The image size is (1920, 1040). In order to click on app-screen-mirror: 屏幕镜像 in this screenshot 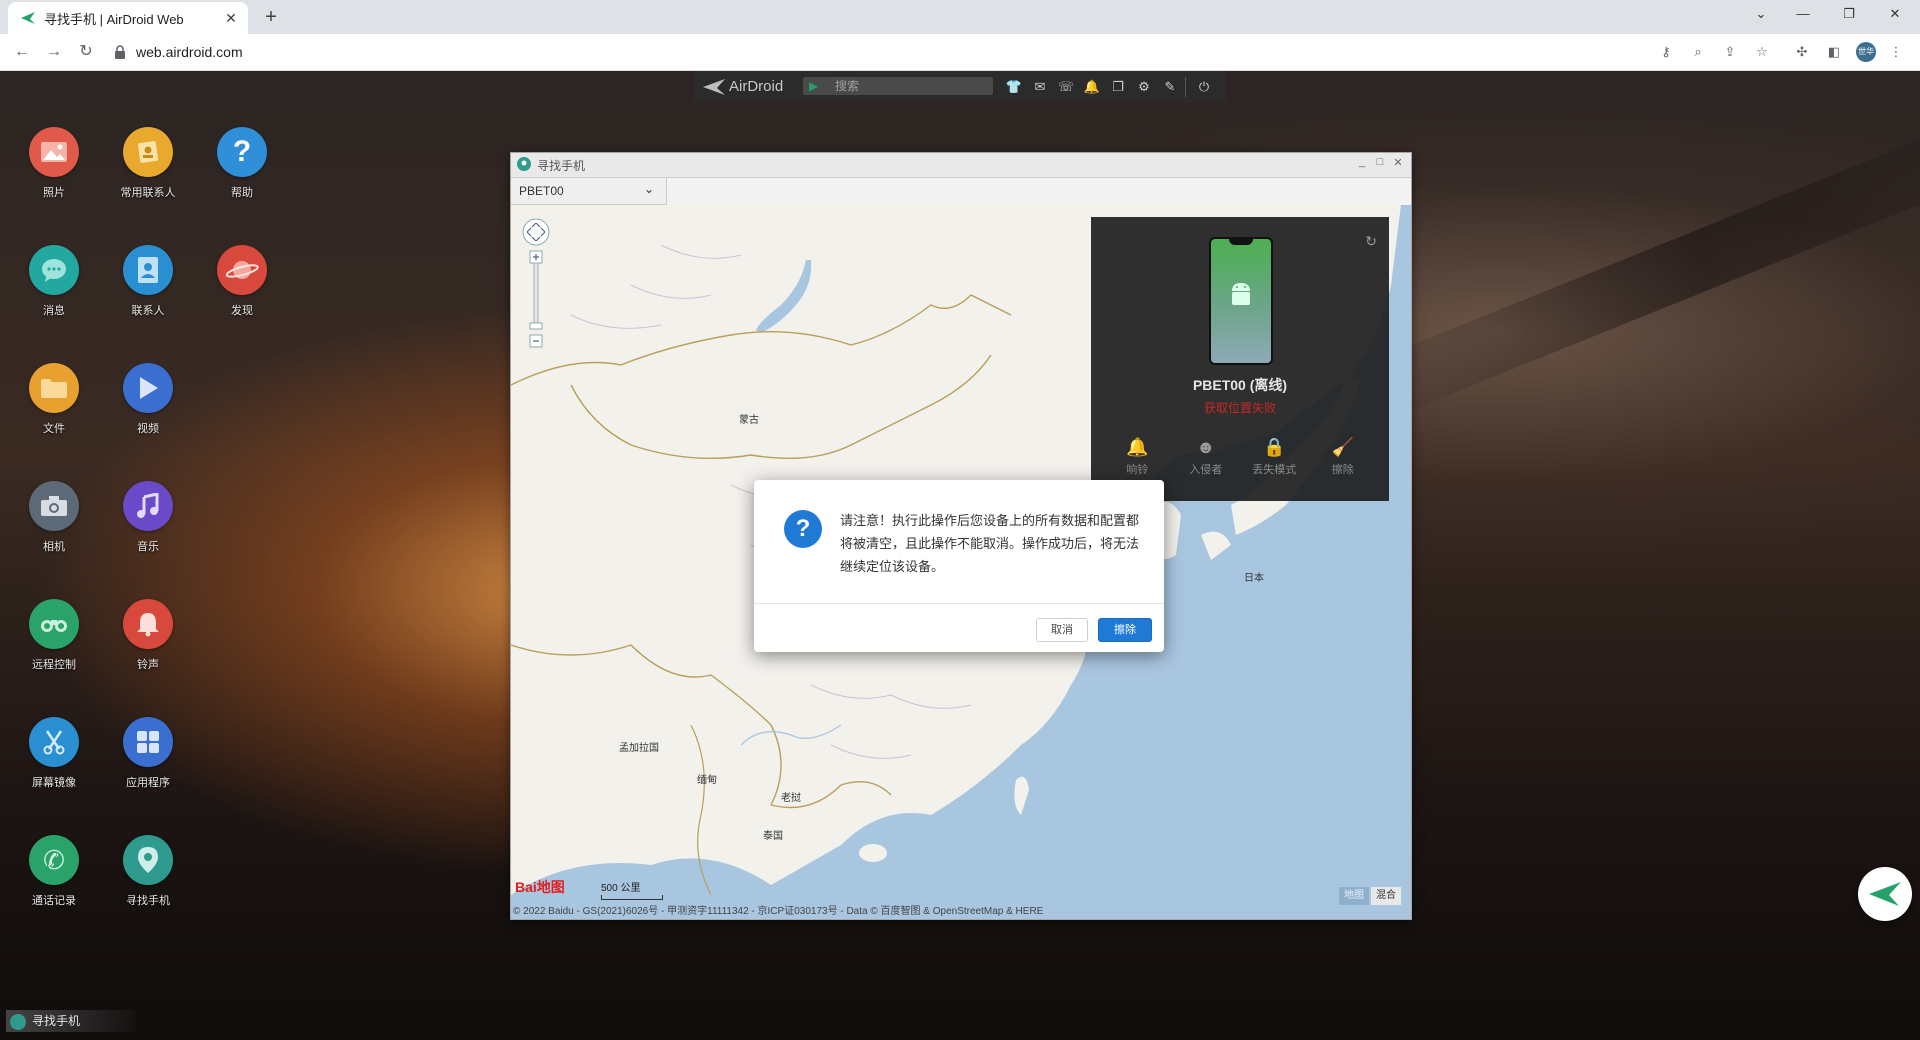, I will do `click(54, 753)`.